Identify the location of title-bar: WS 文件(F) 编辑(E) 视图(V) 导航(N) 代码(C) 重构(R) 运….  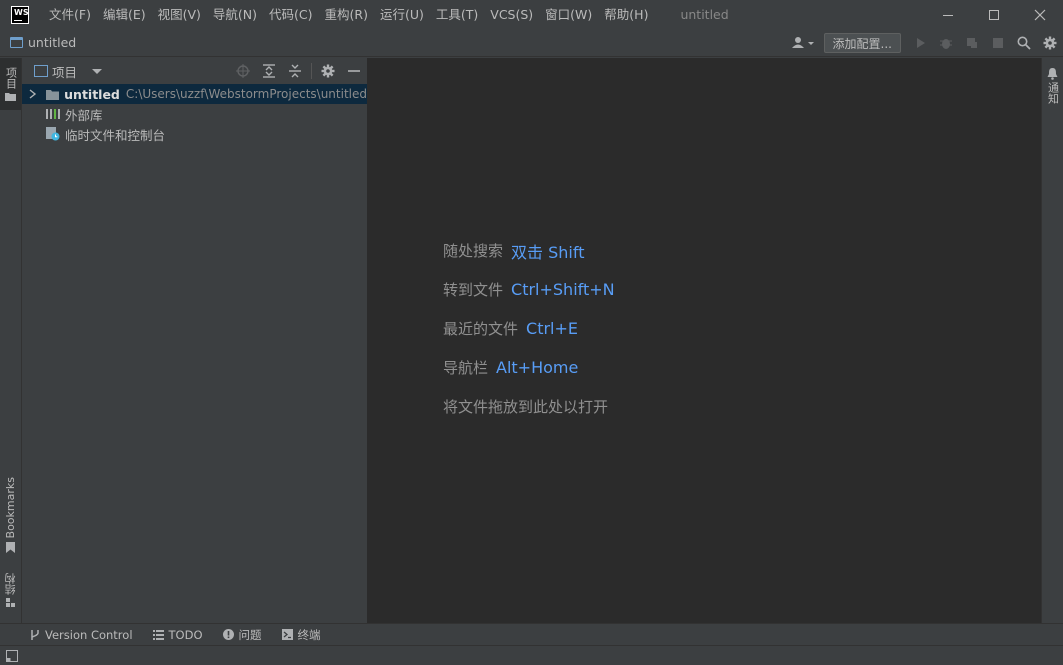
(531, 14).